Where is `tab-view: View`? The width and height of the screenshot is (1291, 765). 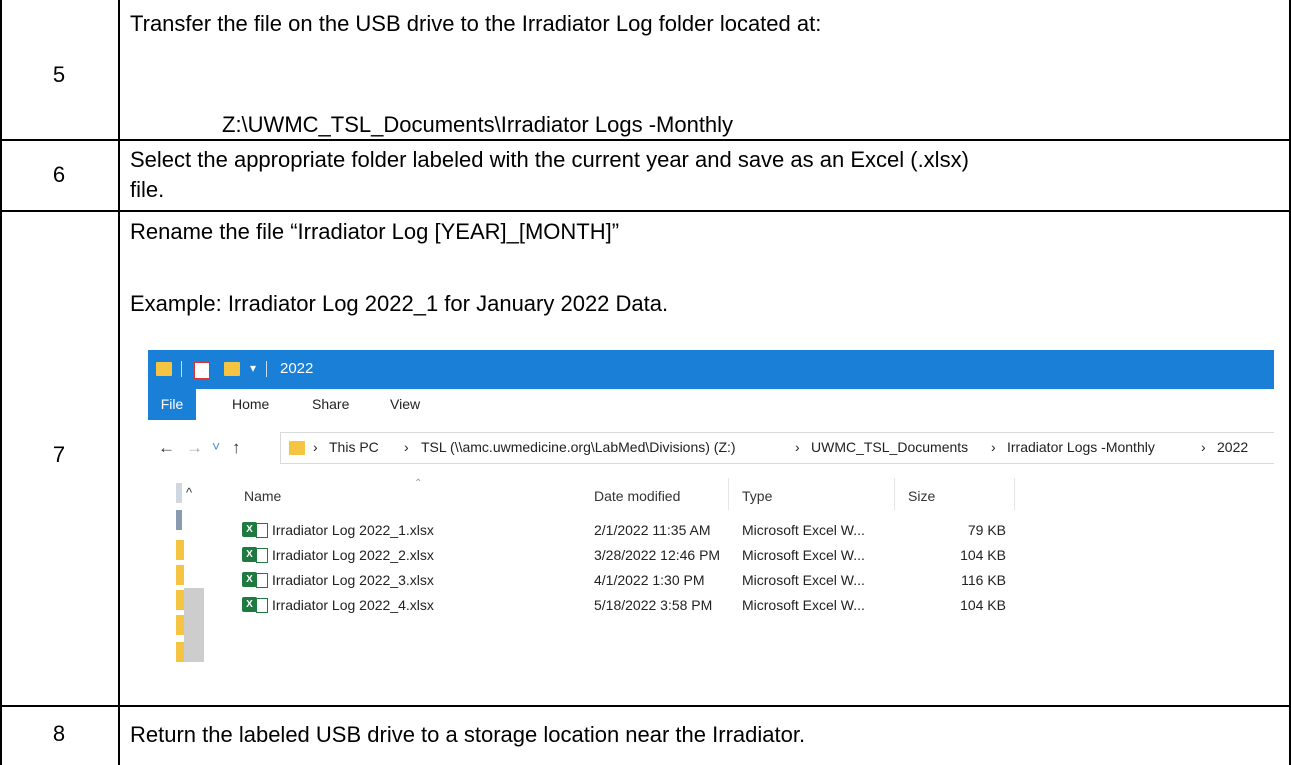 tab-view: View is located at coordinates (405, 404).